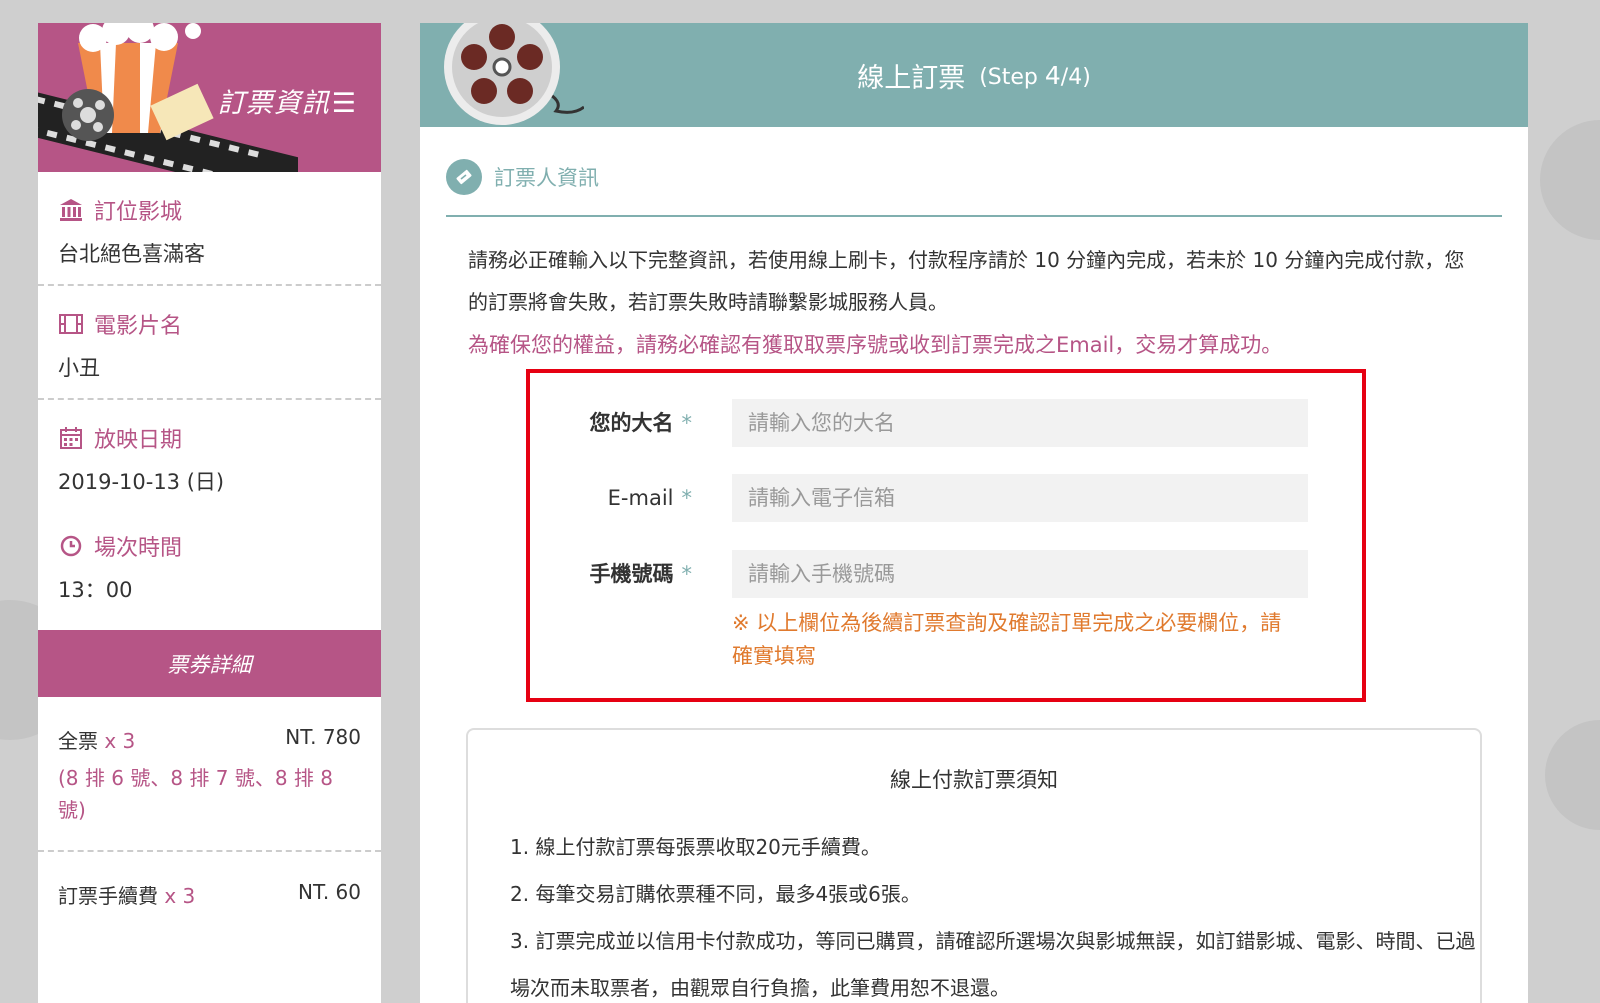  I want to click on email-label: E-mail, so click(640, 498).